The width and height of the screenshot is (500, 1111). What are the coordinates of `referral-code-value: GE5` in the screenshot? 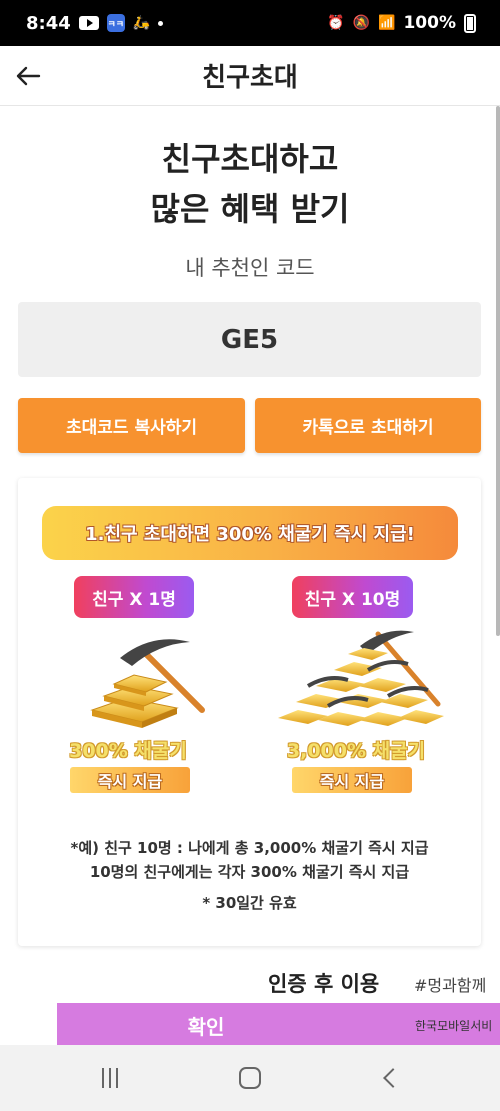 It's located at (249, 339).